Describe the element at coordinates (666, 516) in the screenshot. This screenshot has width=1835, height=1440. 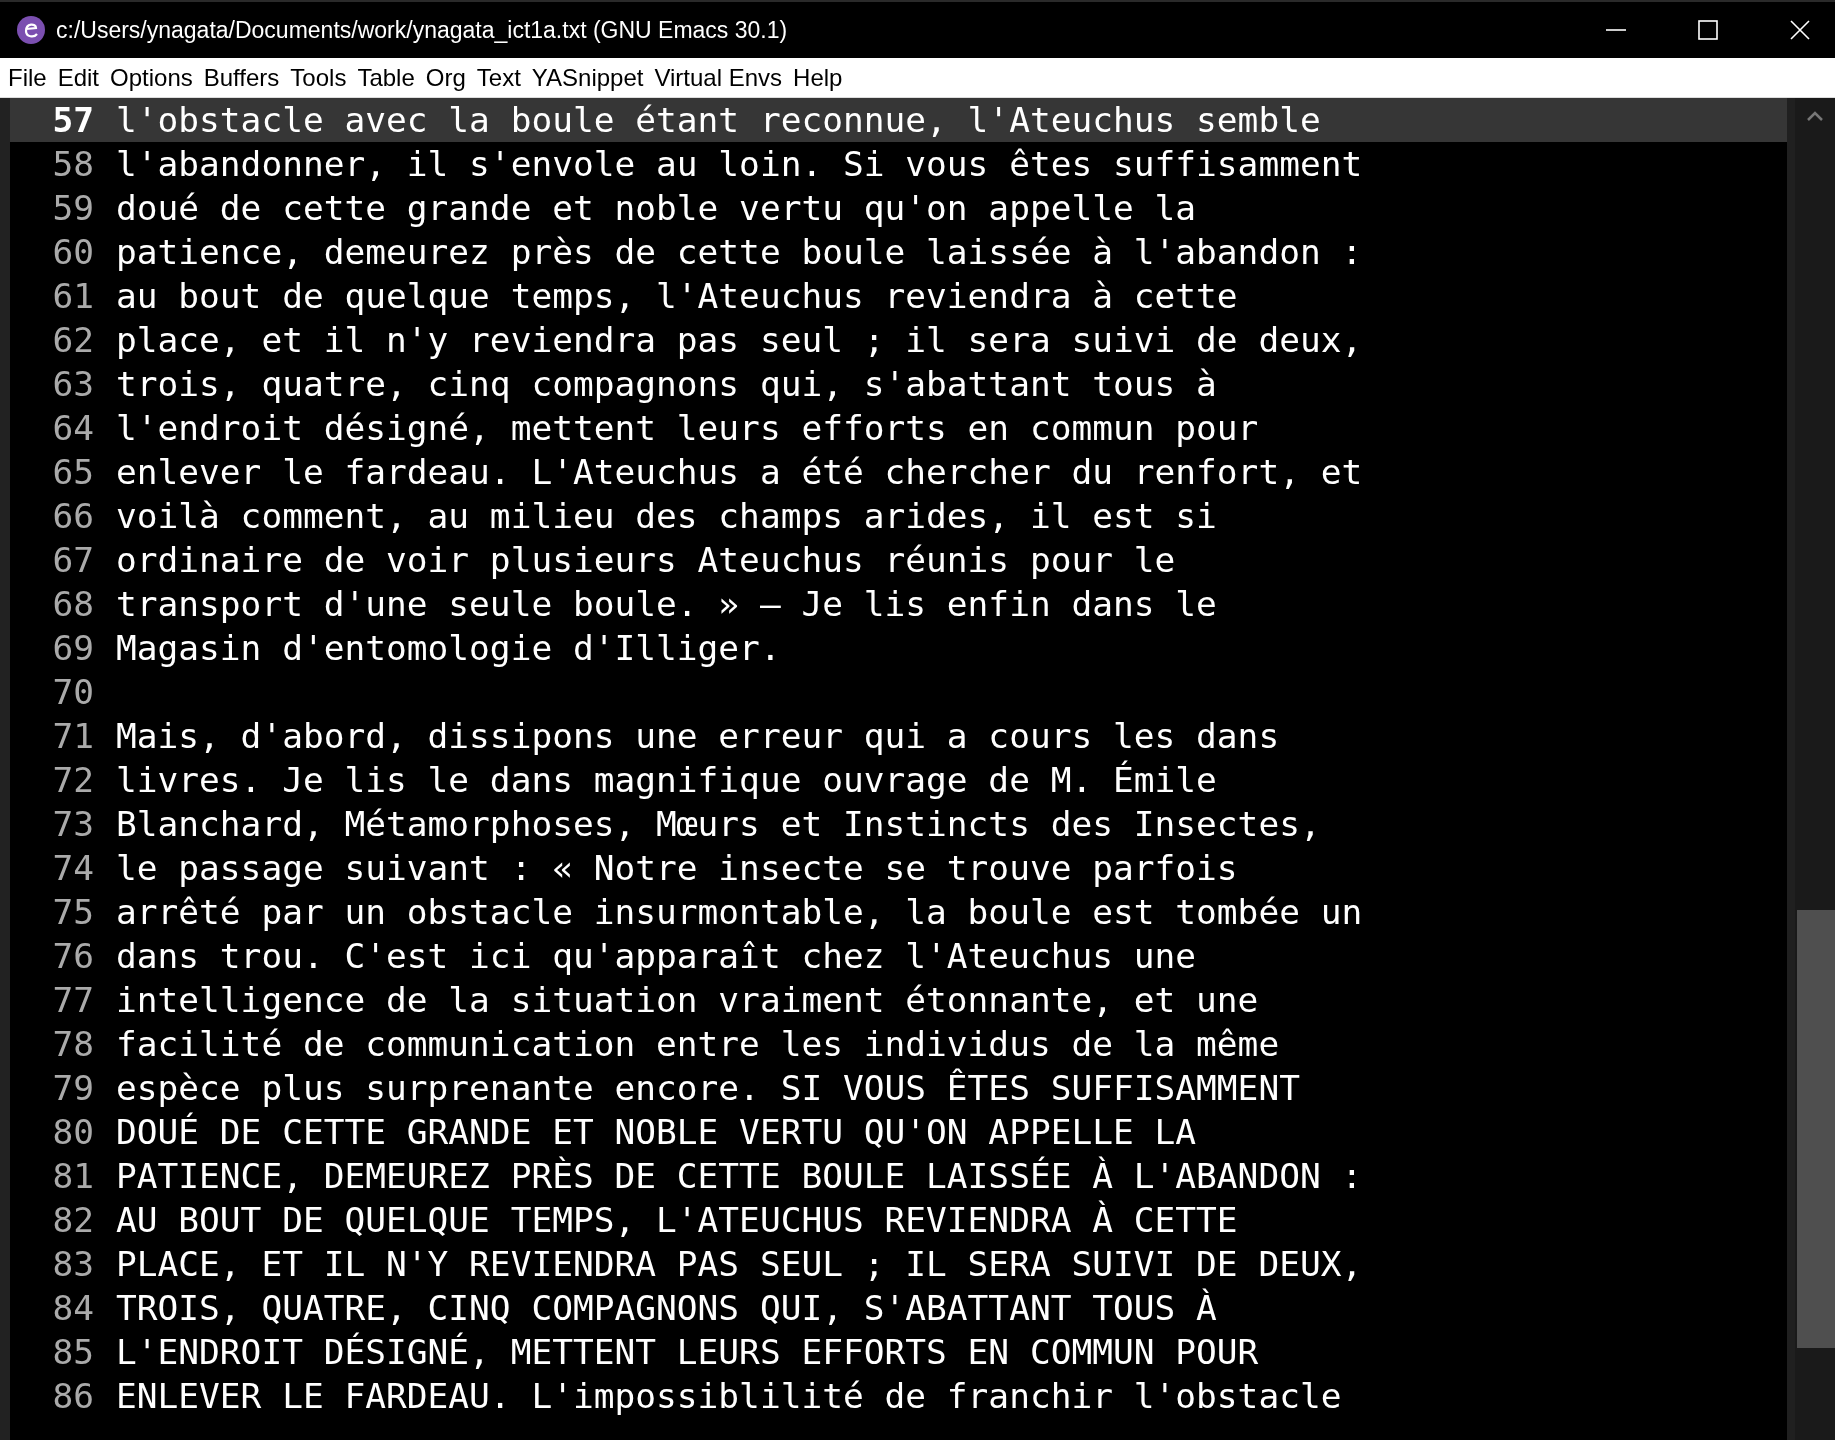
I see `text-line: voilà comment, au milieu des champs arides, il est si` at that location.